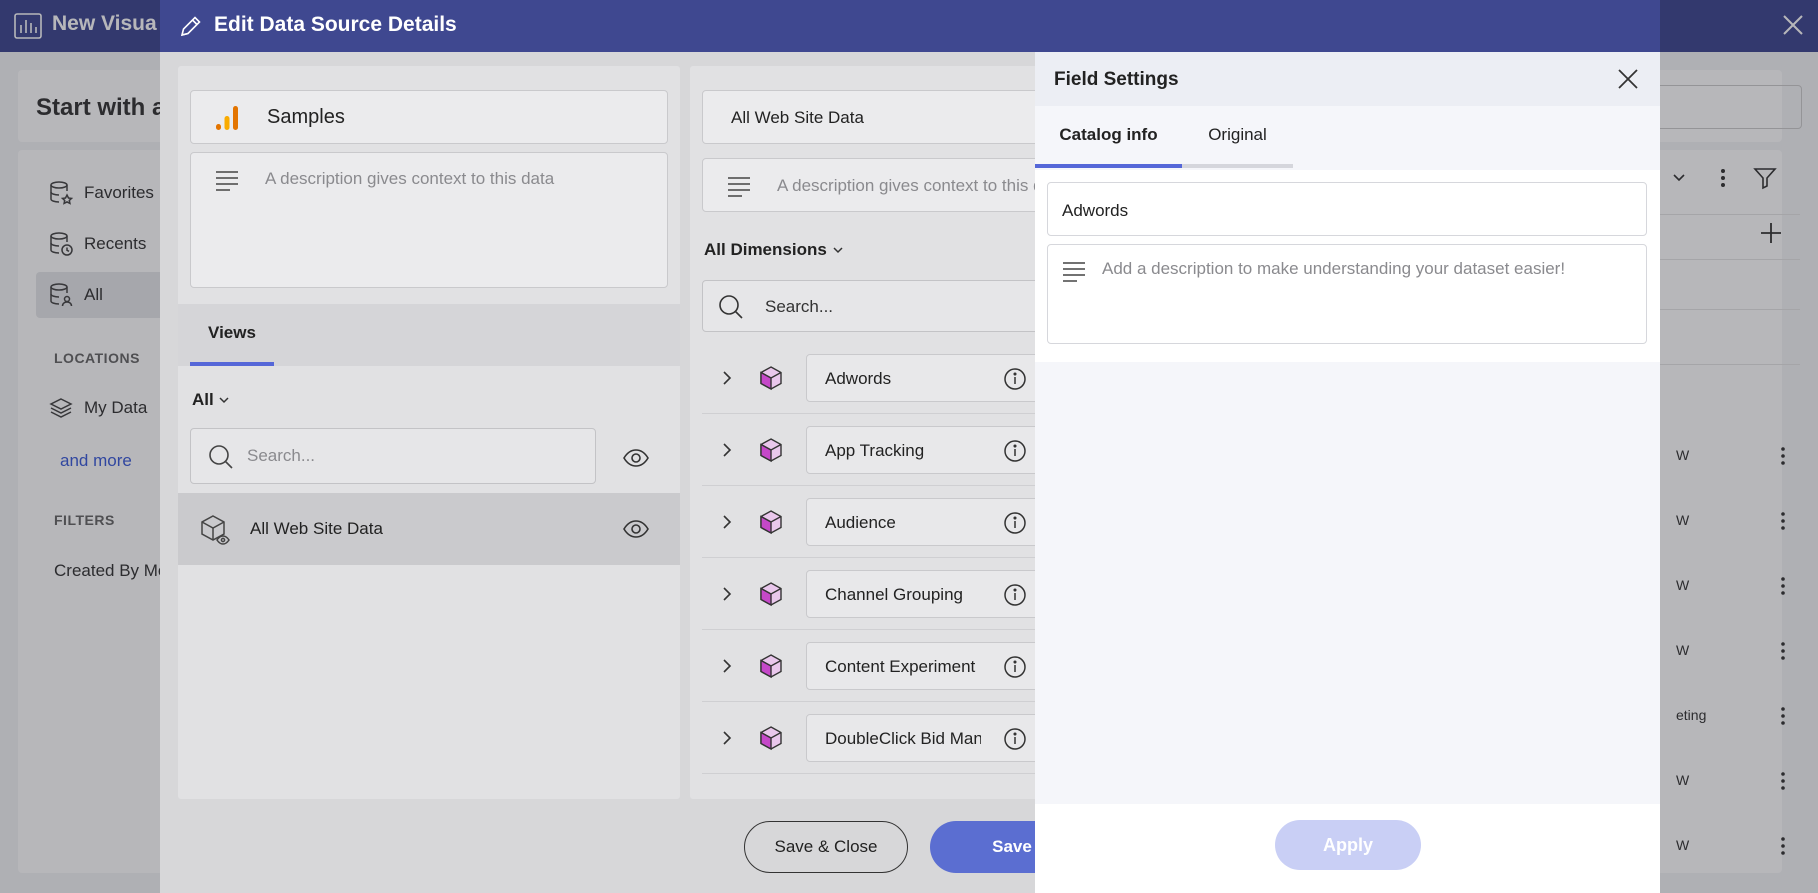 The image size is (1818, 893). I want to click on field-name-value: Adwords, so click(1095, 210).